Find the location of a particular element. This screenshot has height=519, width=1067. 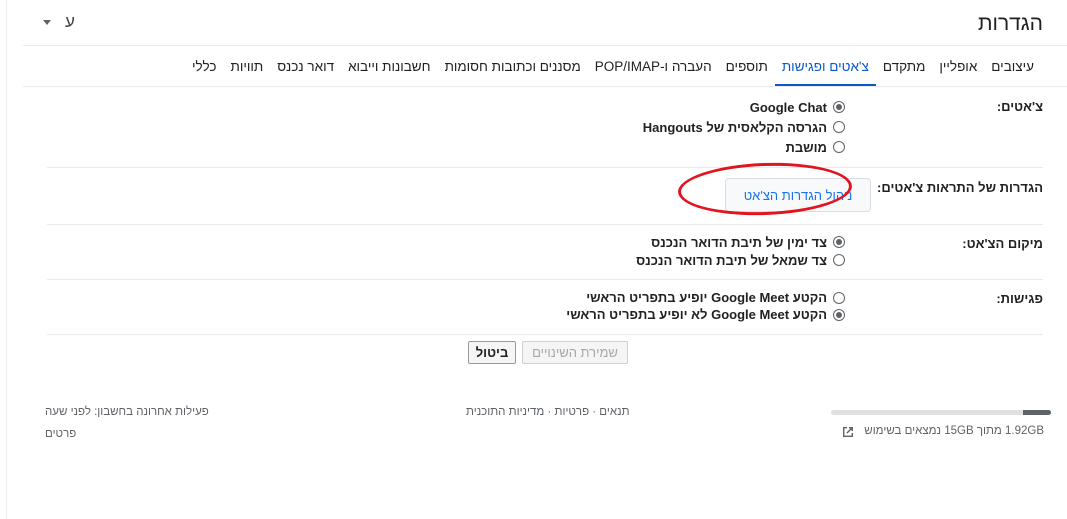

manage-chat-settings-button: ניהול הגדרות הצ'אט is located at coordinates (798, 195).